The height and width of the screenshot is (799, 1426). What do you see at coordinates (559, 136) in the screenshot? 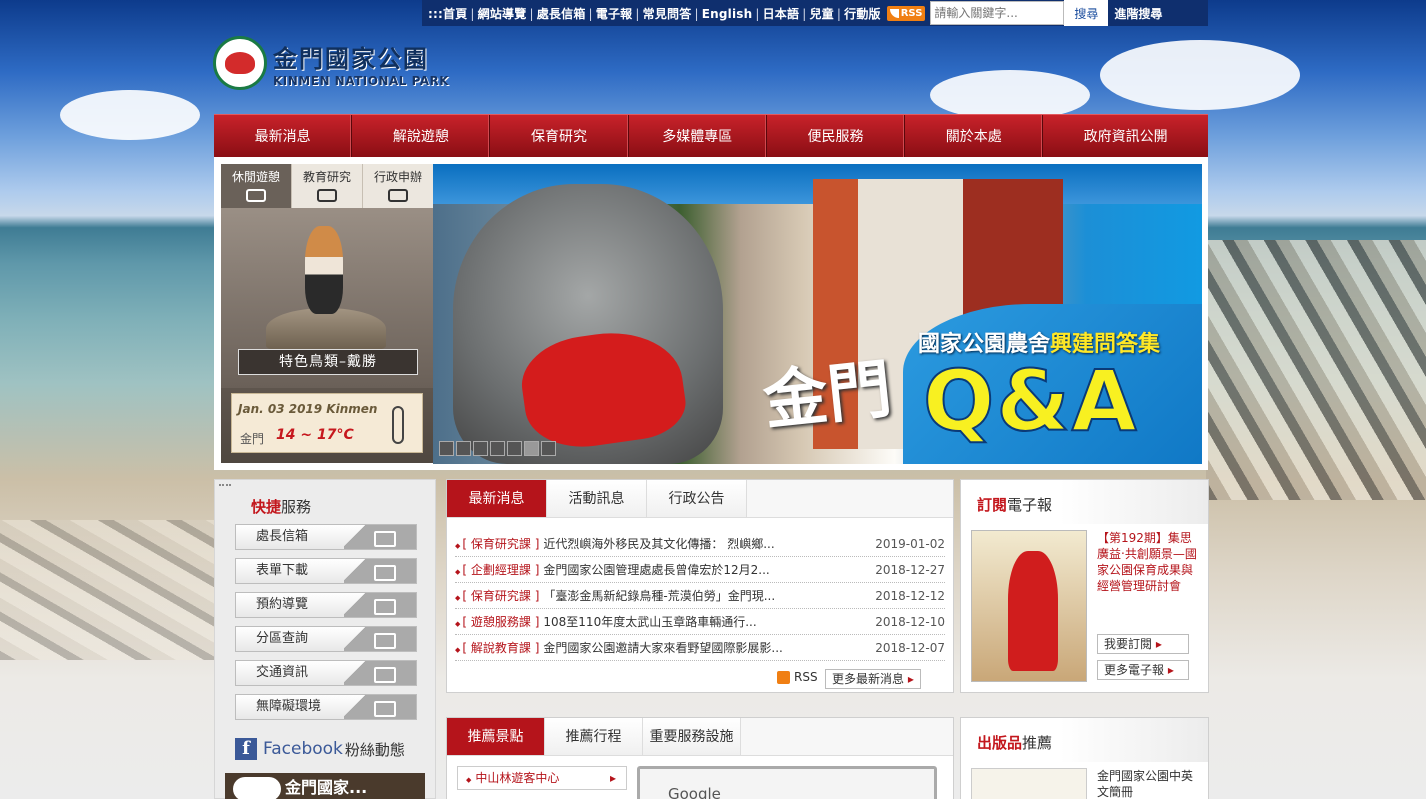
I see `nav-conservation: 保育研究` at bounding box center [559, 136].